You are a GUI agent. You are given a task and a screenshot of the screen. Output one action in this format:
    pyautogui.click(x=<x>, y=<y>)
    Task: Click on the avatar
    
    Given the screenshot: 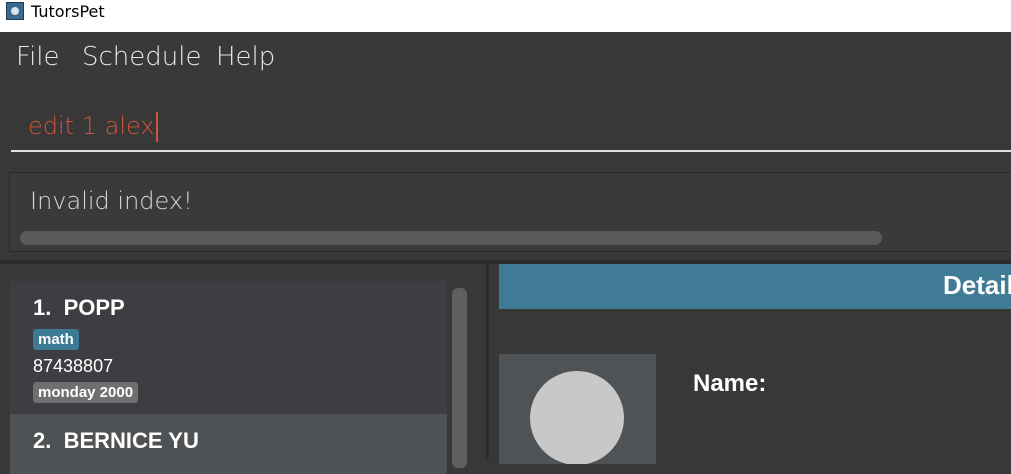 What is the action you would take?
    pyautogui.click(x=577, y=409)
    